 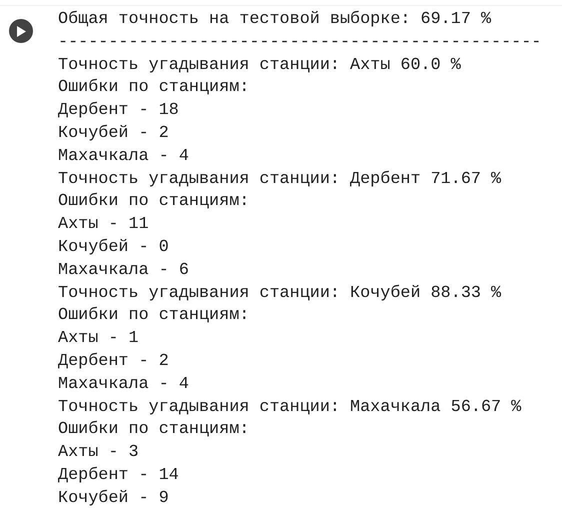 I want to click on output-line: Дербент - 14, so click(x=118, y=475).